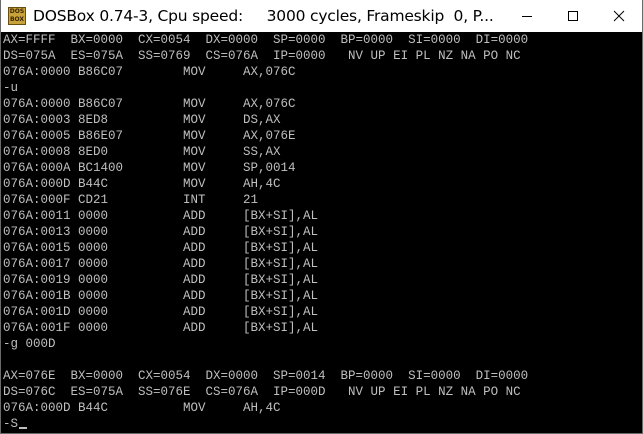 This screenshot has height=434, width=643. What do you see at coordinates (23, 428) in the screenshot?
I see `text-cursor` at bounding box center [23, 428].